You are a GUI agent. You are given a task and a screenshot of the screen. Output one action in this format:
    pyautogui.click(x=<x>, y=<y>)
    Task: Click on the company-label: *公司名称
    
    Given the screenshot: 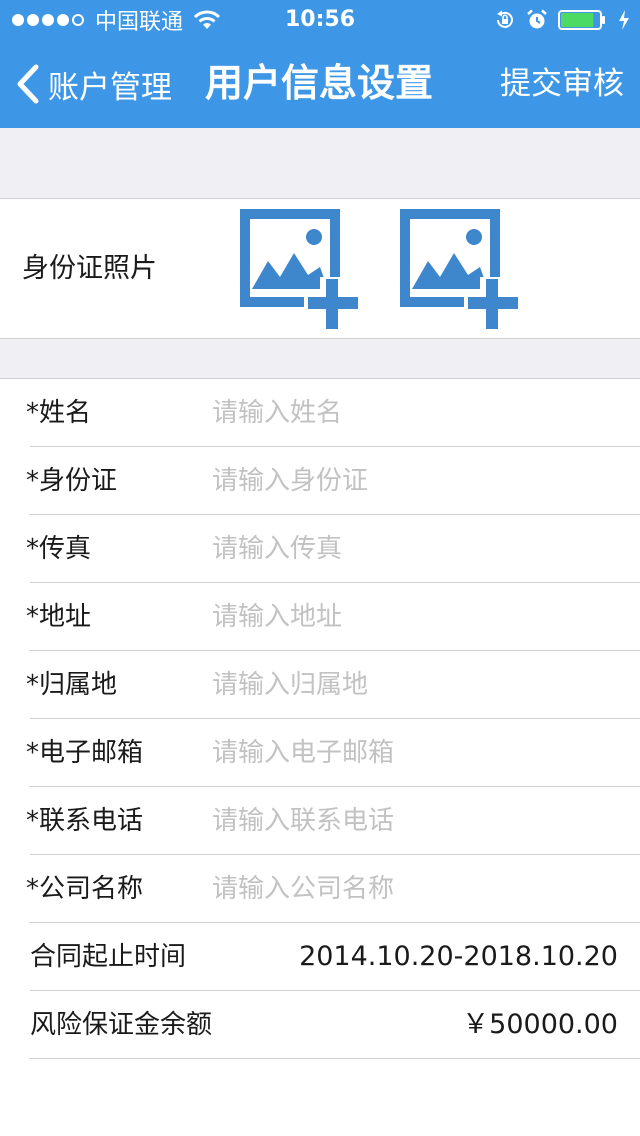 What is the action you would take?
    pyautogui.click(x=85, y=889)
    